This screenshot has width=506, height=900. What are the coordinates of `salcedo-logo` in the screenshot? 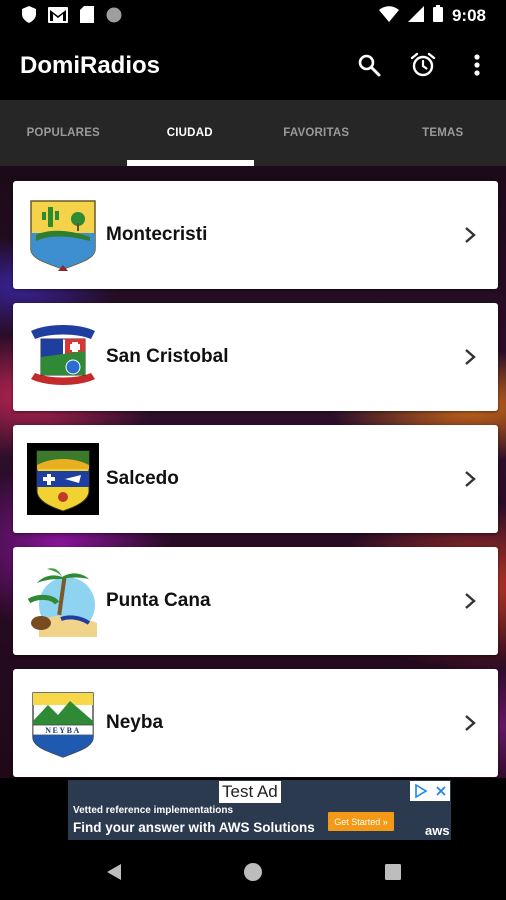 It's located at (63, 479).